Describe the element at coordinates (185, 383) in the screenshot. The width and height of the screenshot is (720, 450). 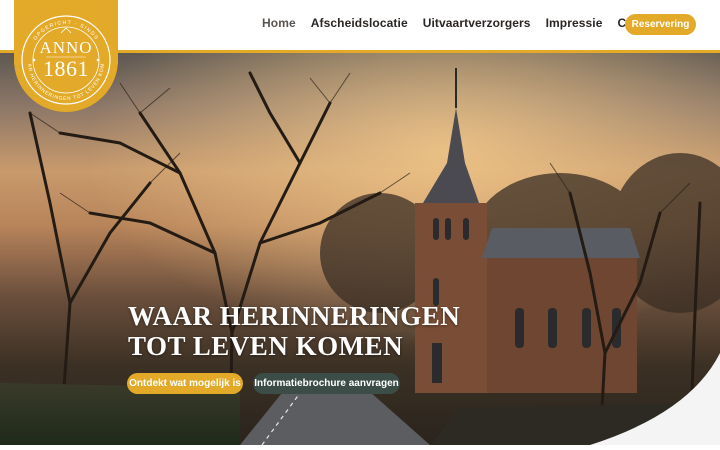
I see `discover-button: Ontdekt wat mogelijk is` at that location.